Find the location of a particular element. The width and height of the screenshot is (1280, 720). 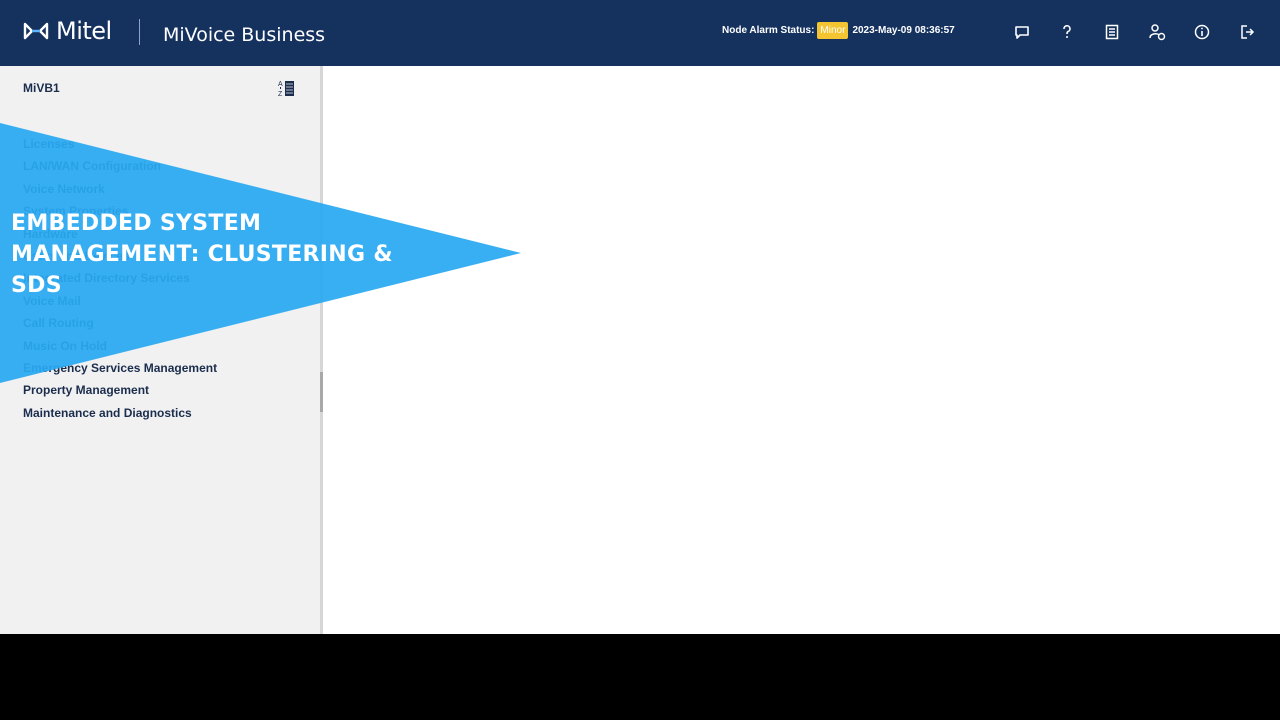

list-button is located at coordinates (1112, 32).